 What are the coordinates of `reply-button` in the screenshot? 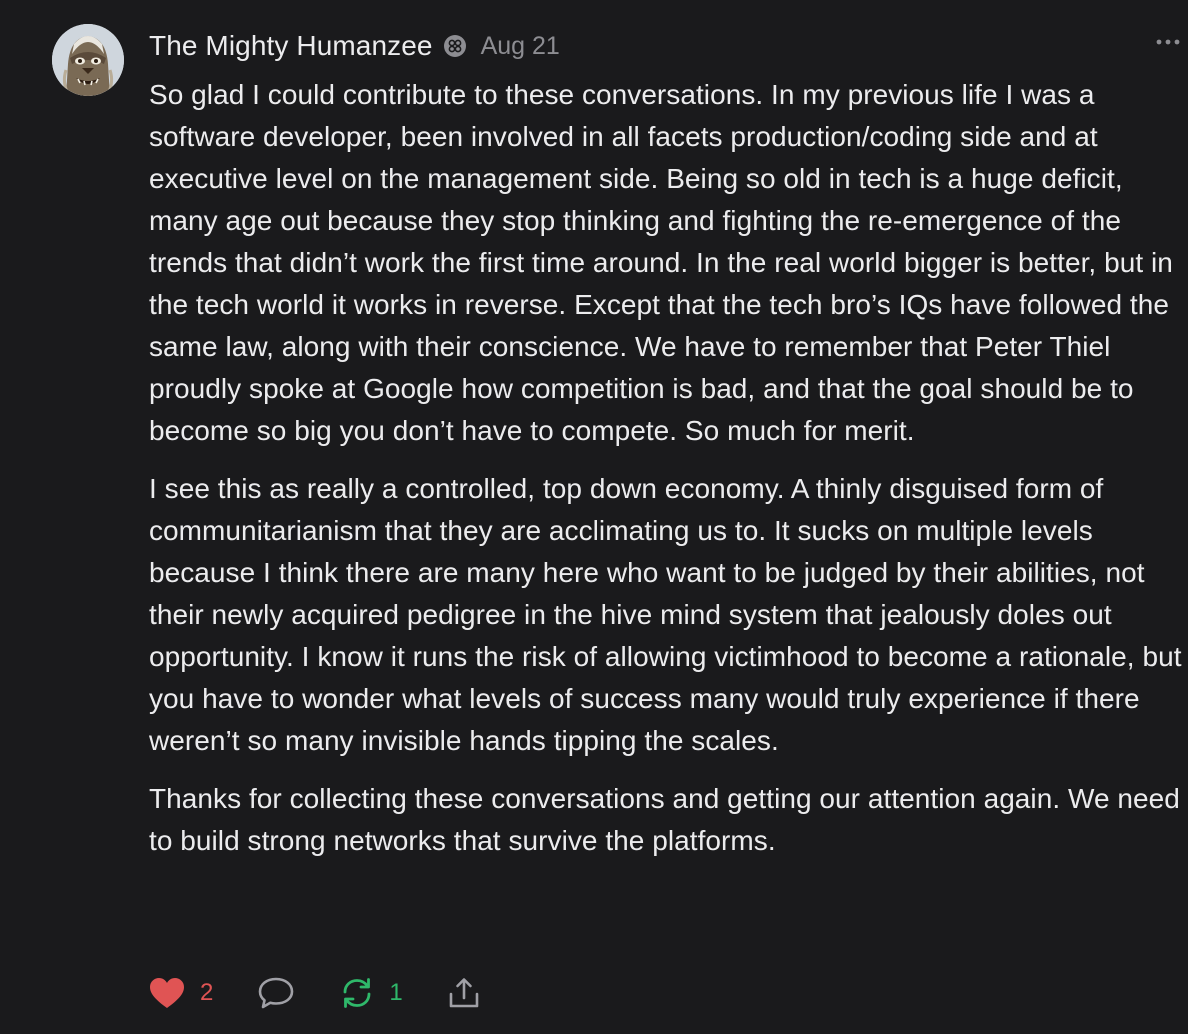 It's located at (276, 993).